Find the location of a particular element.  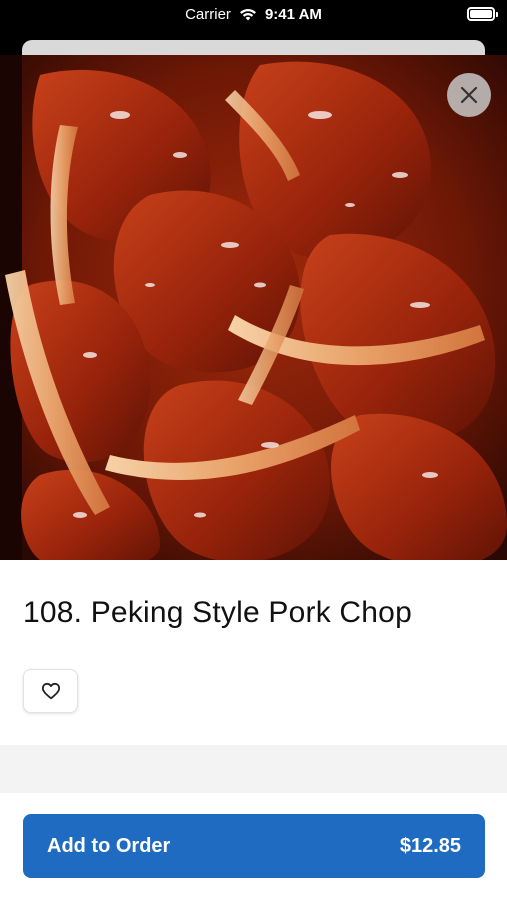

status-center: Carrier 9:41 AM is located at coordinates (253, 14).